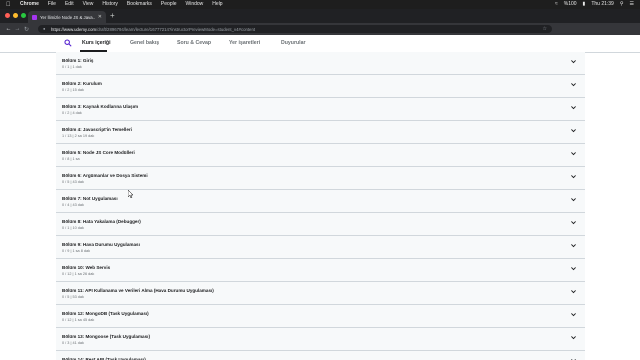 The height and width of the screenshot is (360, 640). I want to click on udemy-favicon-icon, so click(34, 17).